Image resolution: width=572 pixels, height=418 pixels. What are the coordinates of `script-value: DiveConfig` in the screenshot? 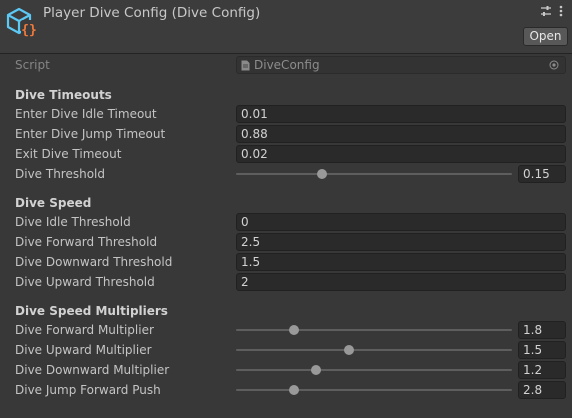 It's located at (287, 65).